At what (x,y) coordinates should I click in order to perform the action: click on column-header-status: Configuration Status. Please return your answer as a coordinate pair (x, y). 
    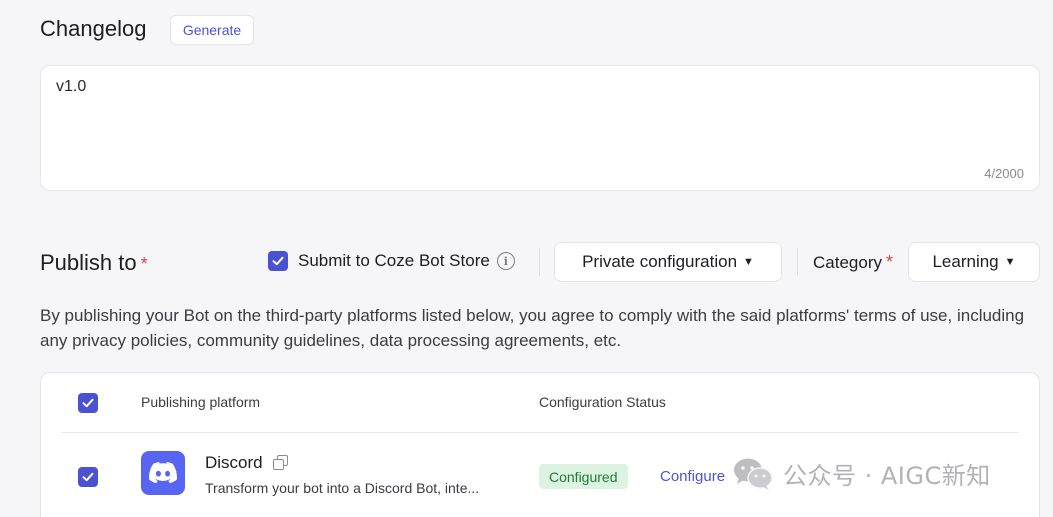
    Looking at the image, I should click on (602, 402).